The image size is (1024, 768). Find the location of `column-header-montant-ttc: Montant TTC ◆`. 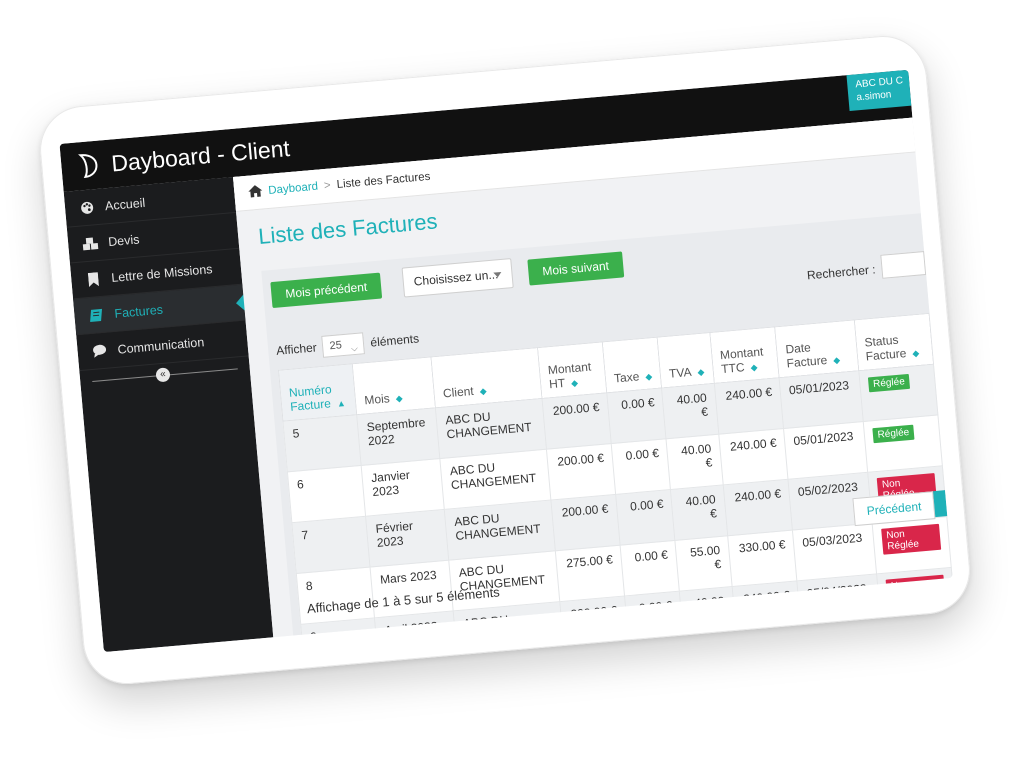

column-header-montant-ttc: Montant TTC ◆ is located at coordinates (744, 355).